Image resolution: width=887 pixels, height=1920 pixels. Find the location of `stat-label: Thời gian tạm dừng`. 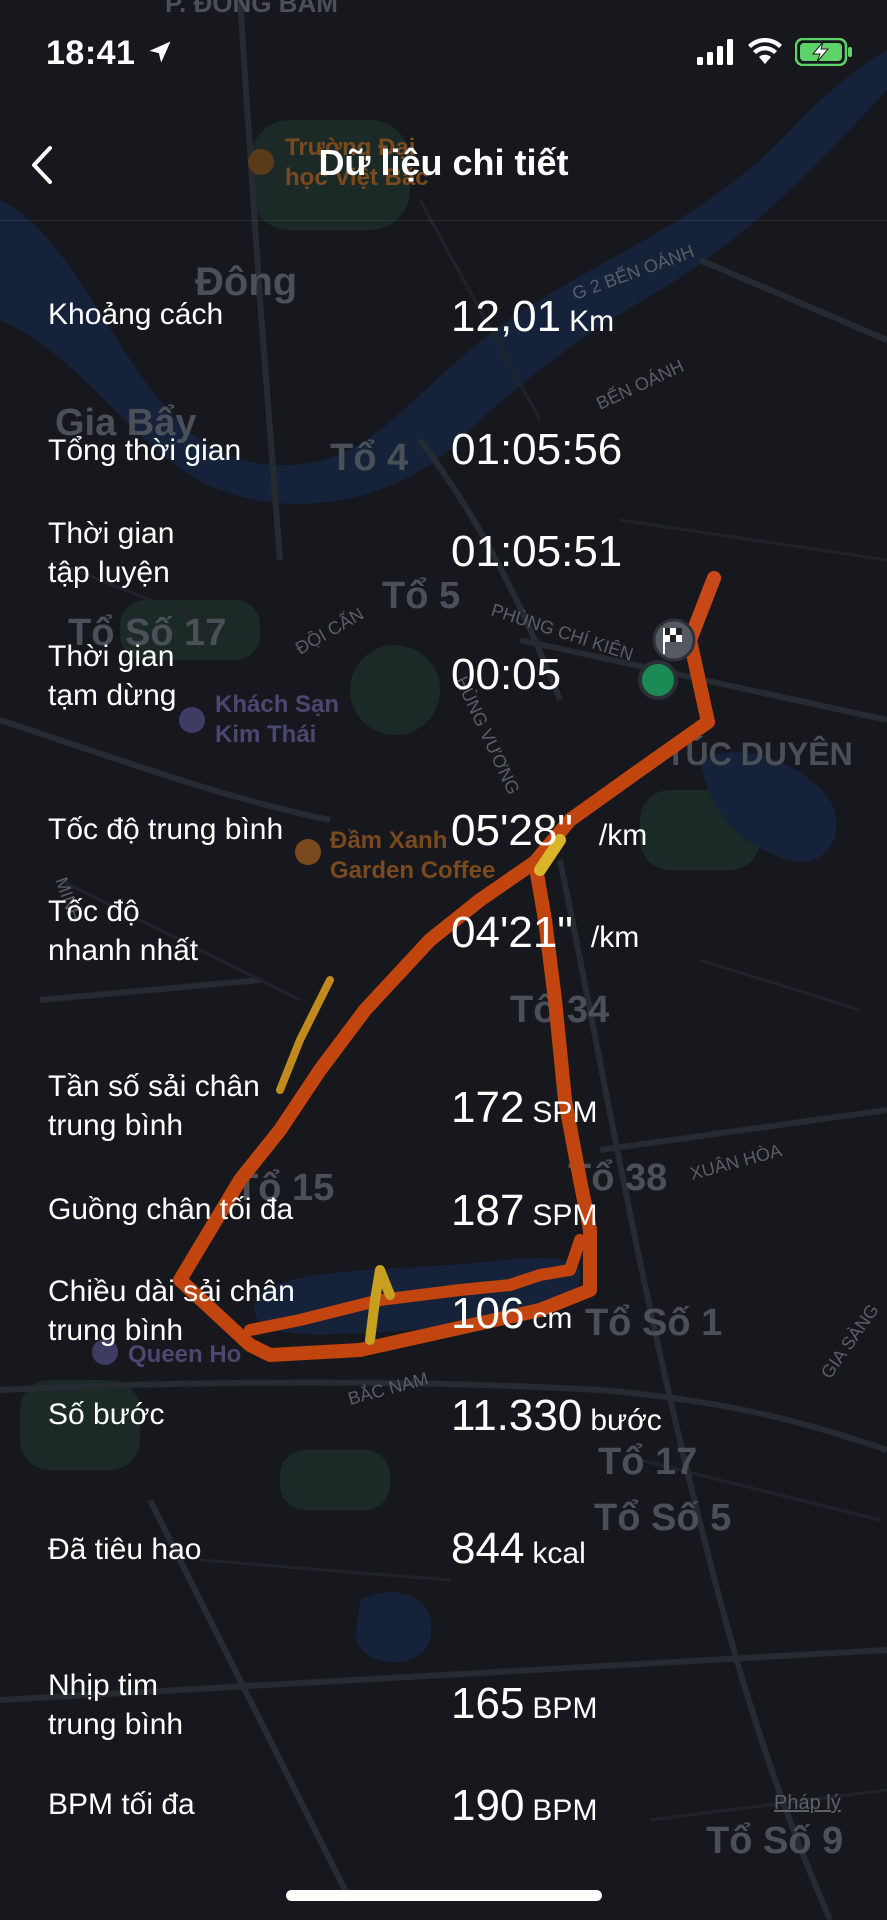

stat-label: Thời gian tạm dừng is located at coordinates (112, 676).